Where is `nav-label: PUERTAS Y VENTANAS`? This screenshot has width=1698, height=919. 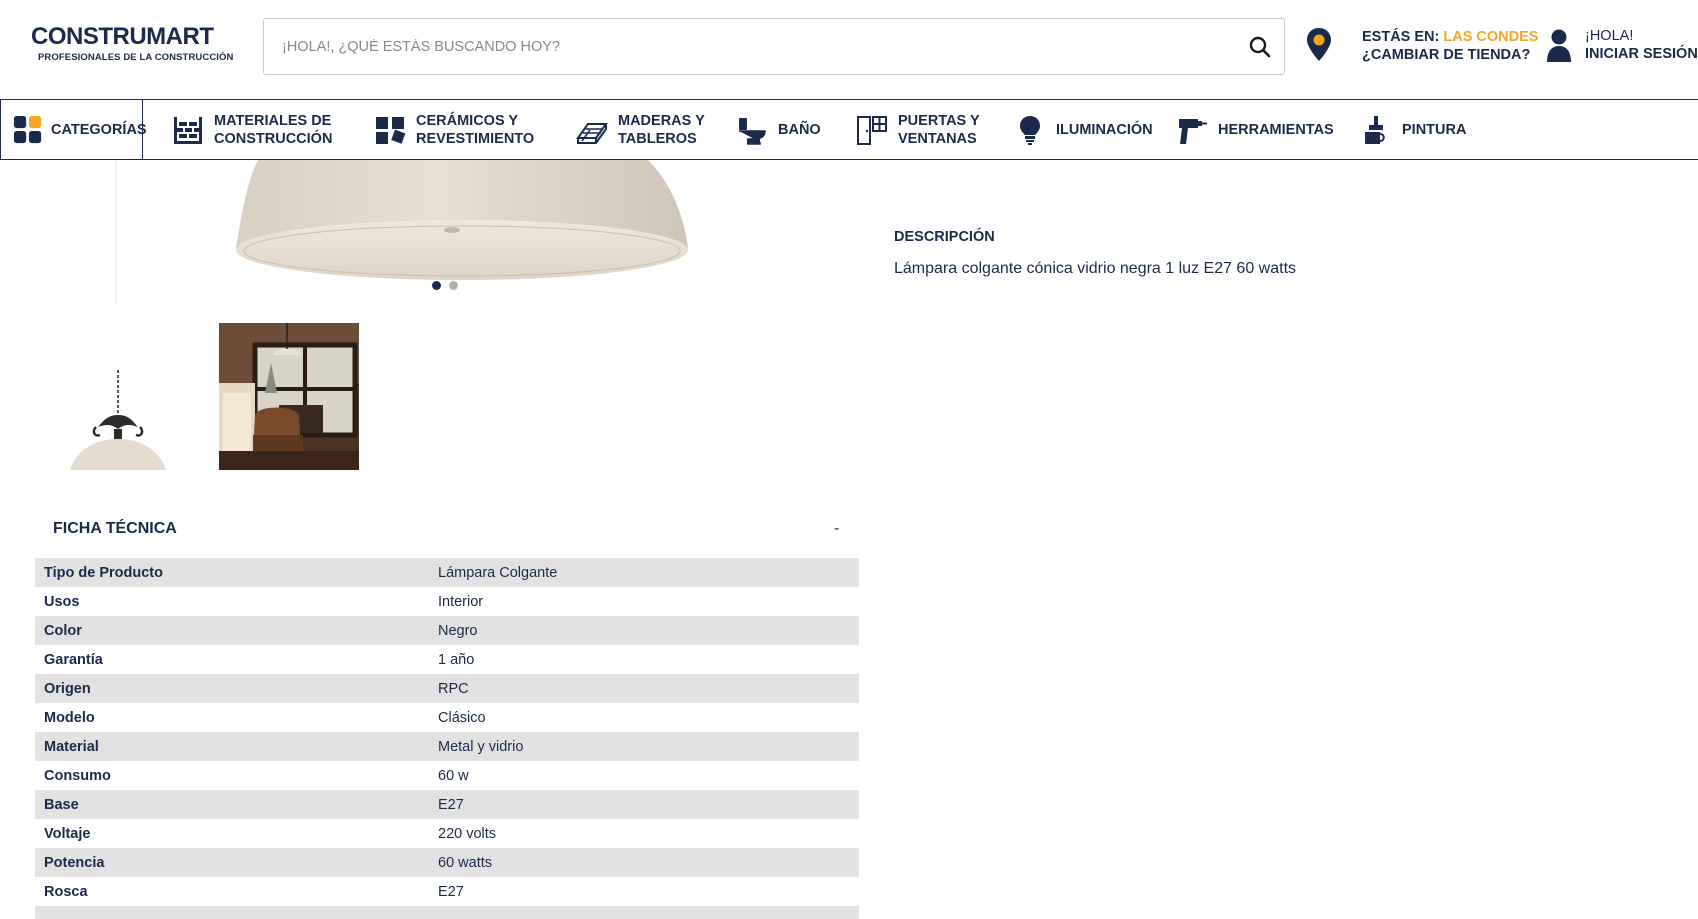 nav-label: PUERTAS Y VENTANAS is located at coordinates (939, 130).